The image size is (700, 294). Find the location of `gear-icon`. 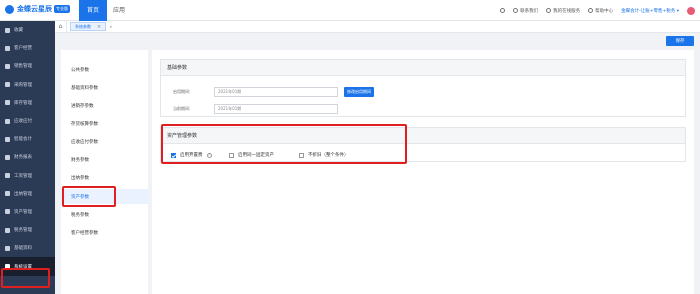

gear-icon is located at coordinates (7, 267).